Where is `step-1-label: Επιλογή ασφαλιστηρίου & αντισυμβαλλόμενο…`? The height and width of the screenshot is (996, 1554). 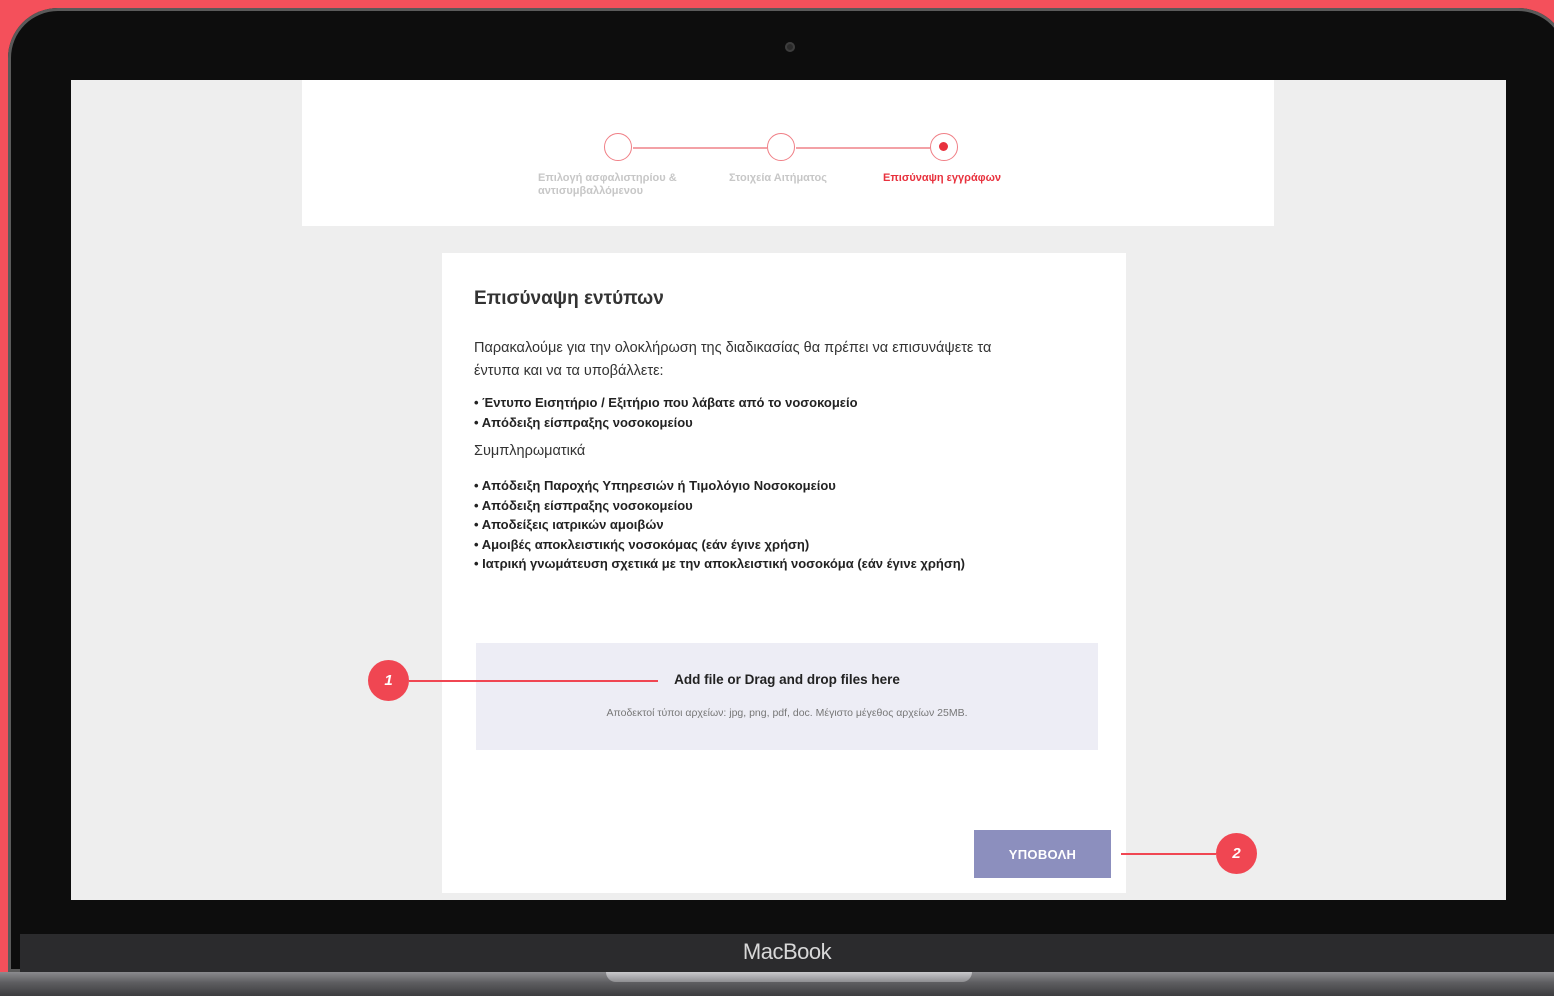
step-1-label: Επιλογή ασφαλιστηρίου & αντισυμβαλλόμενο… is located at coordinates (607, 184).